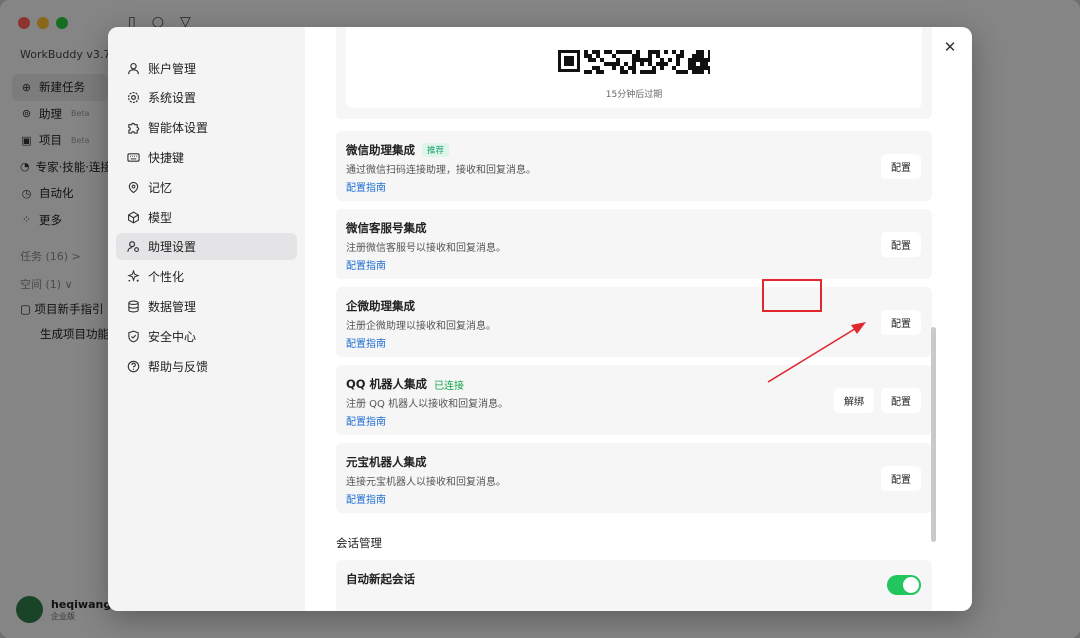 The image size is (1080, 638). Describe the element at coordinates (133, 217) in the screenshot. I see `cube-icon` at that location.